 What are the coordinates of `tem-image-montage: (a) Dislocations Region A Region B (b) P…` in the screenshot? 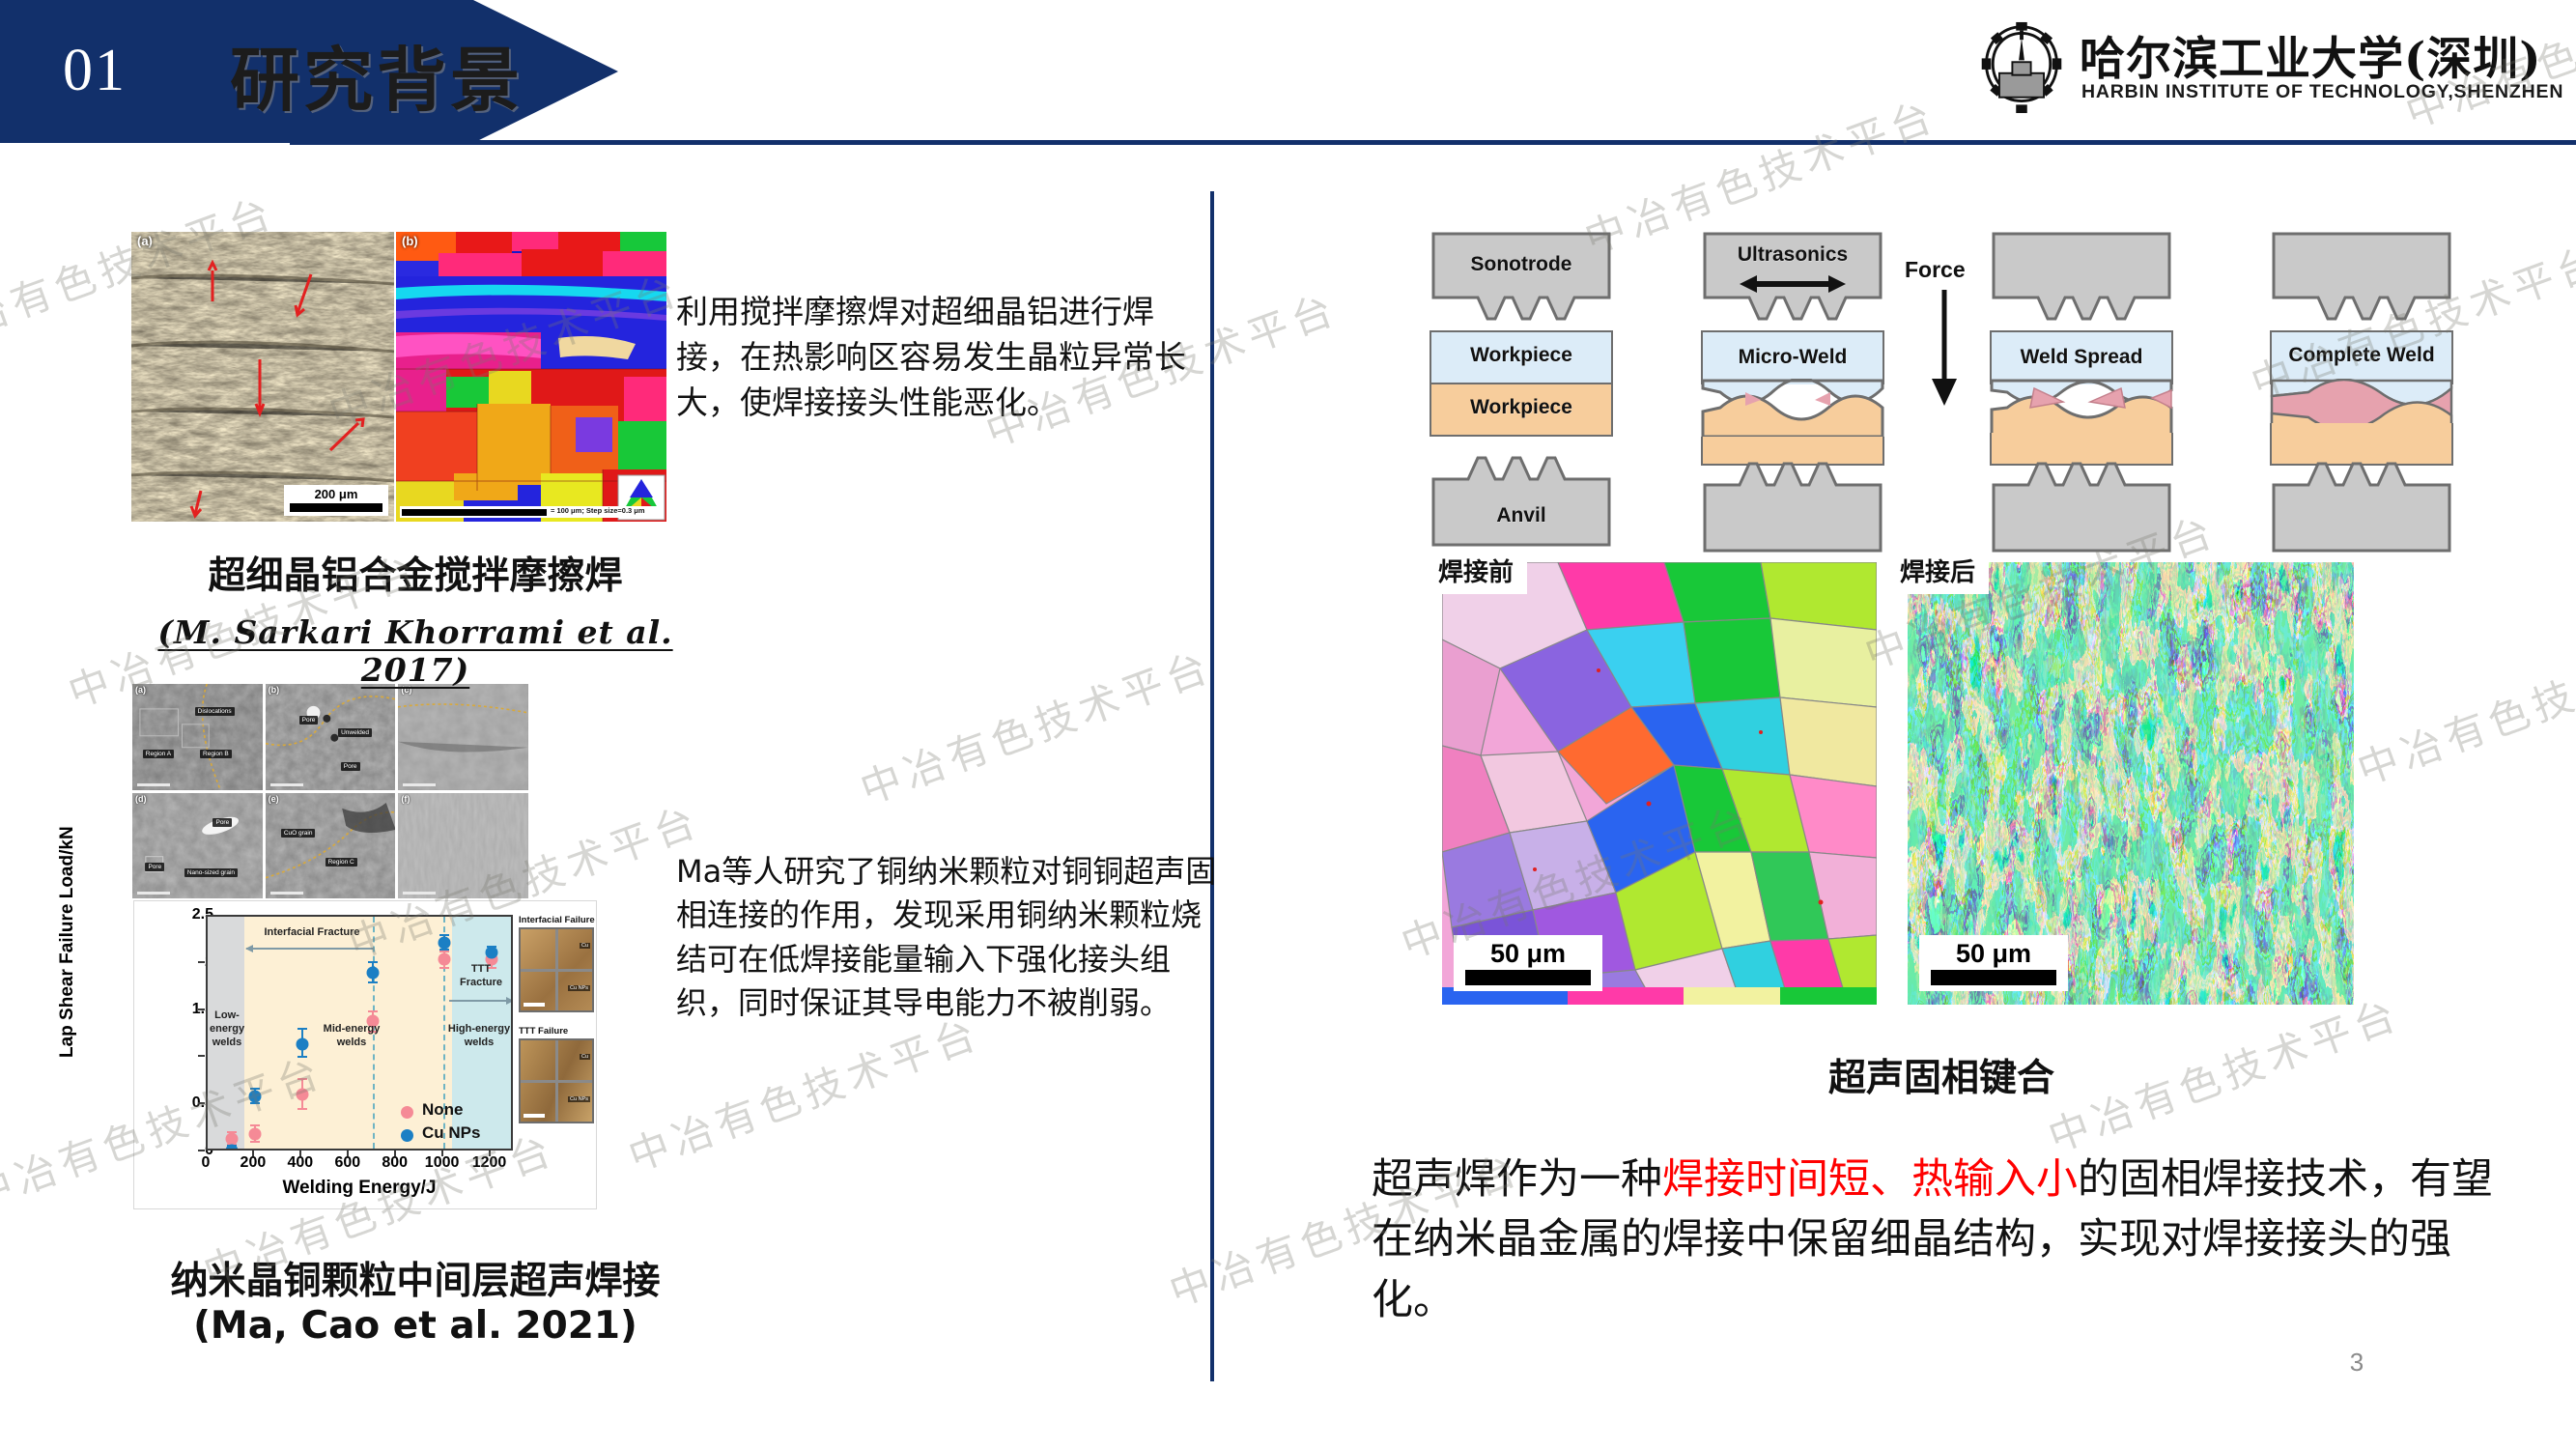 It's located at (330, 791).